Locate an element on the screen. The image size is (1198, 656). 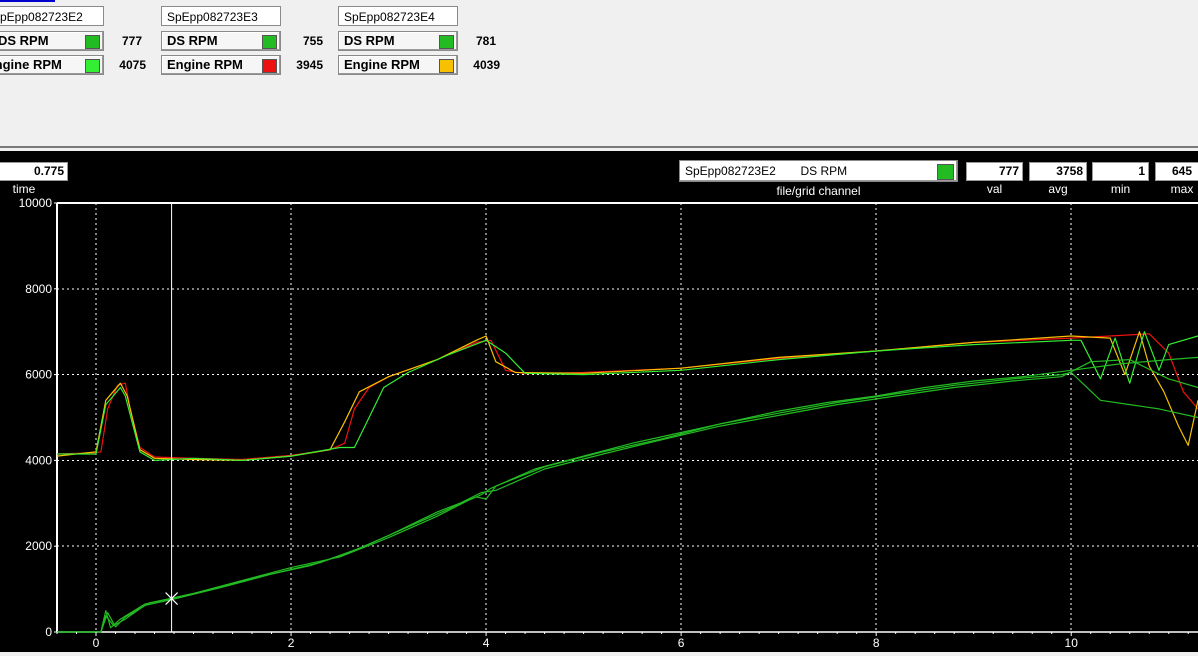
channel-value: 3945 is located at coordinates (309, 65).